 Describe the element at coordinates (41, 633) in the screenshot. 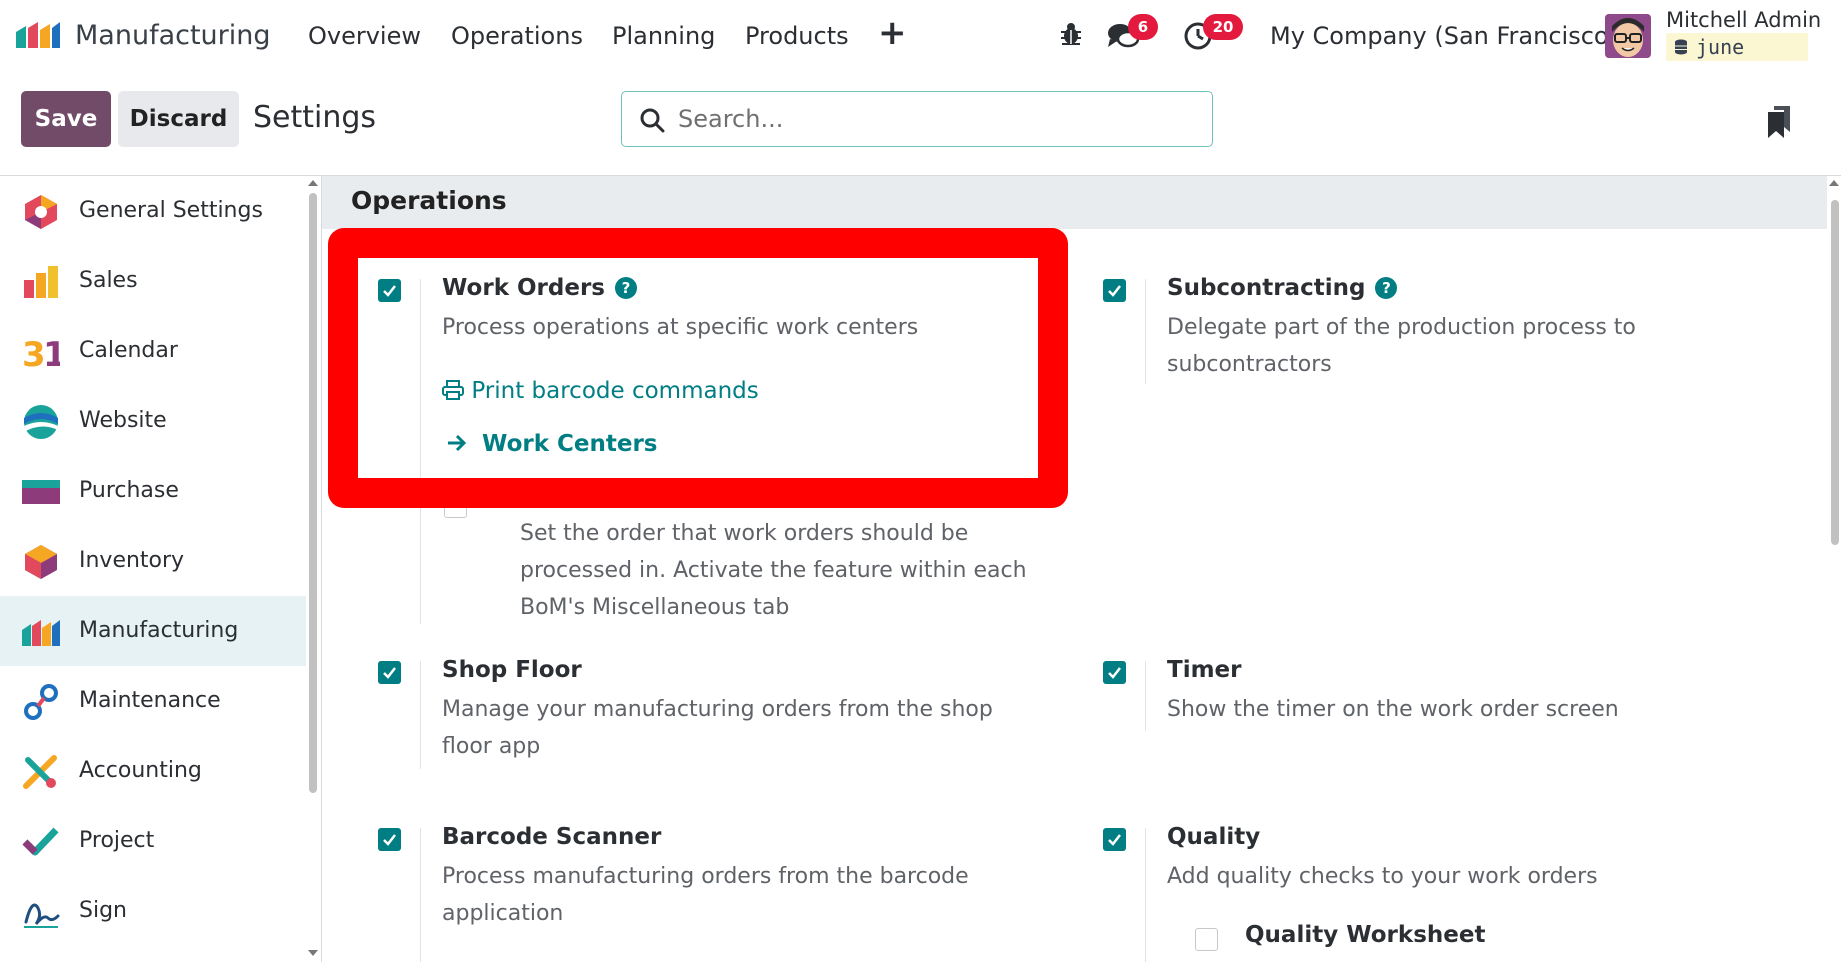

I see `manufacturing-icon` at that location.